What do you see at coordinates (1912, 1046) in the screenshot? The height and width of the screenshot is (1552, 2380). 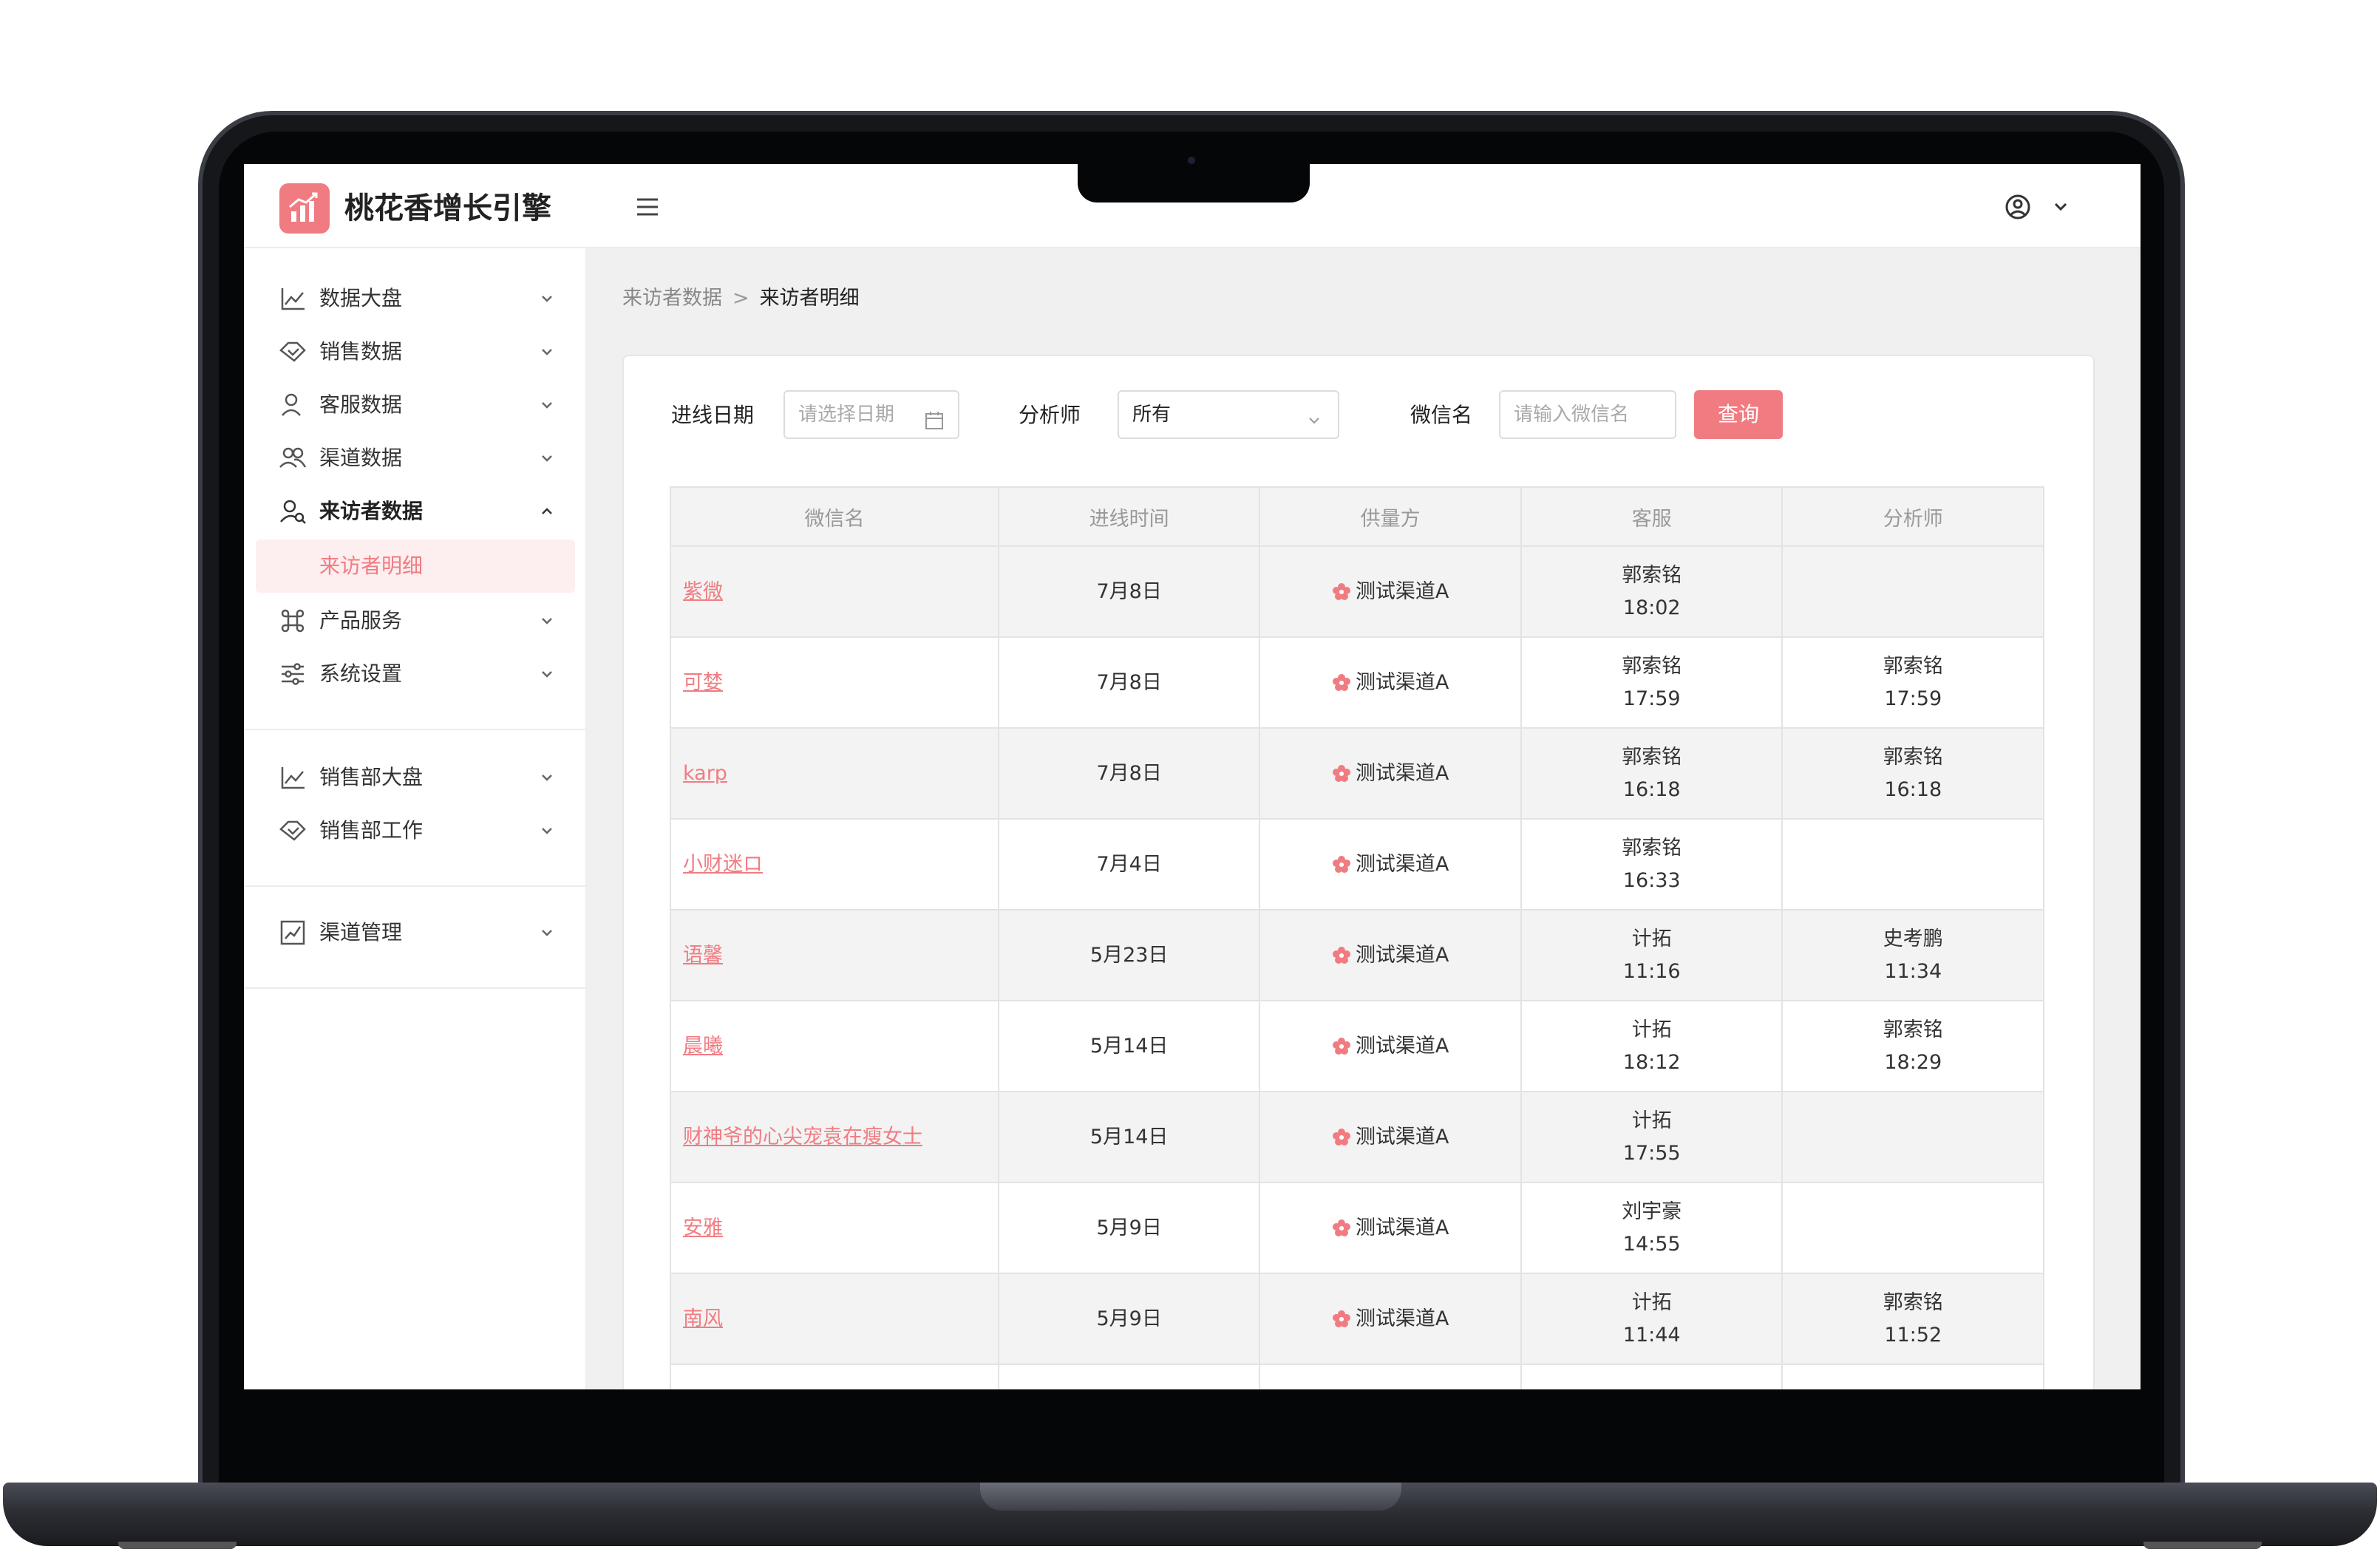 I see `analyst-cell: 郭索铭 18:29` at bounding box center [1912, 1046].